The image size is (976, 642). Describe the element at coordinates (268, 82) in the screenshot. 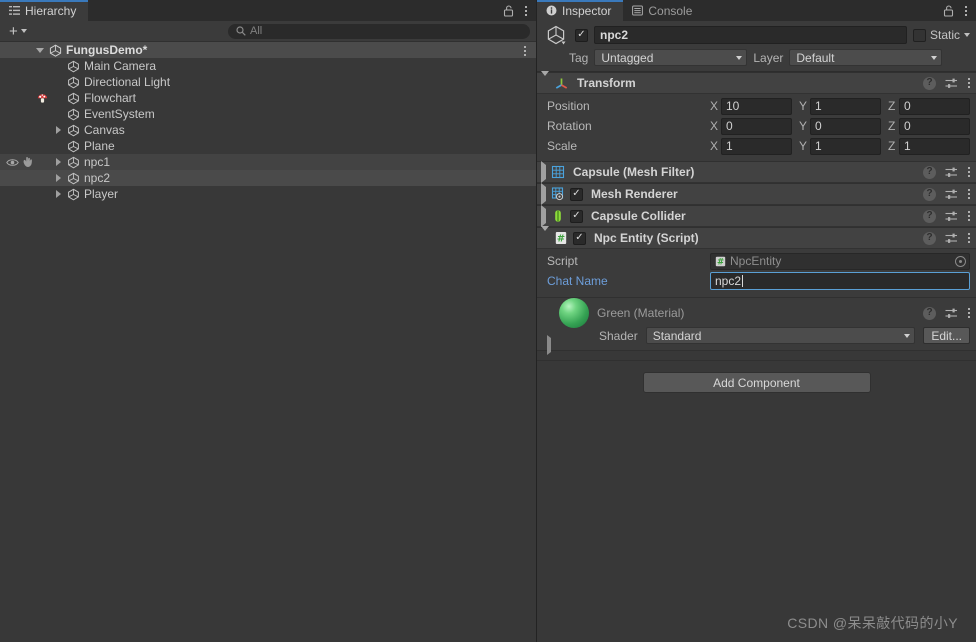

I see `hierarchy-item-directional-light: Directional Light` at that location.